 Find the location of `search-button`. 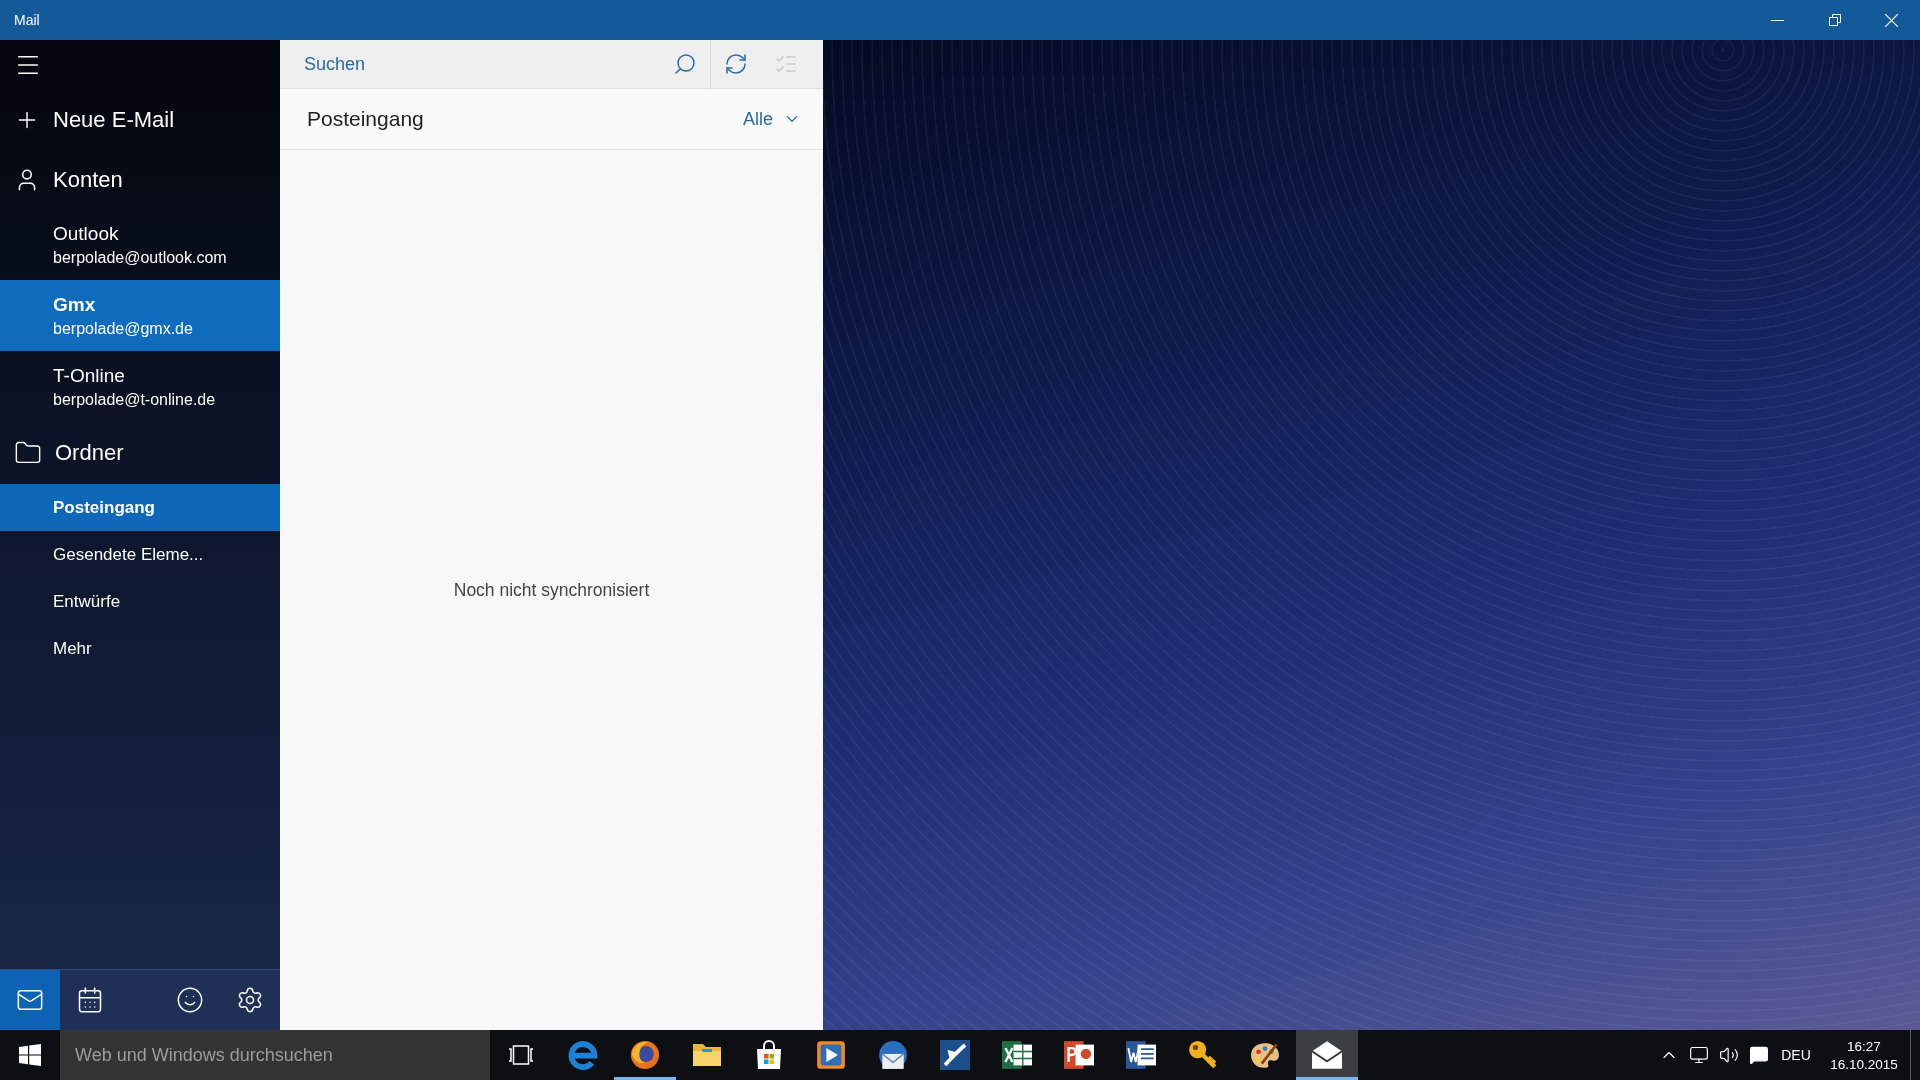

search-button is located at coordinates (685, 64).